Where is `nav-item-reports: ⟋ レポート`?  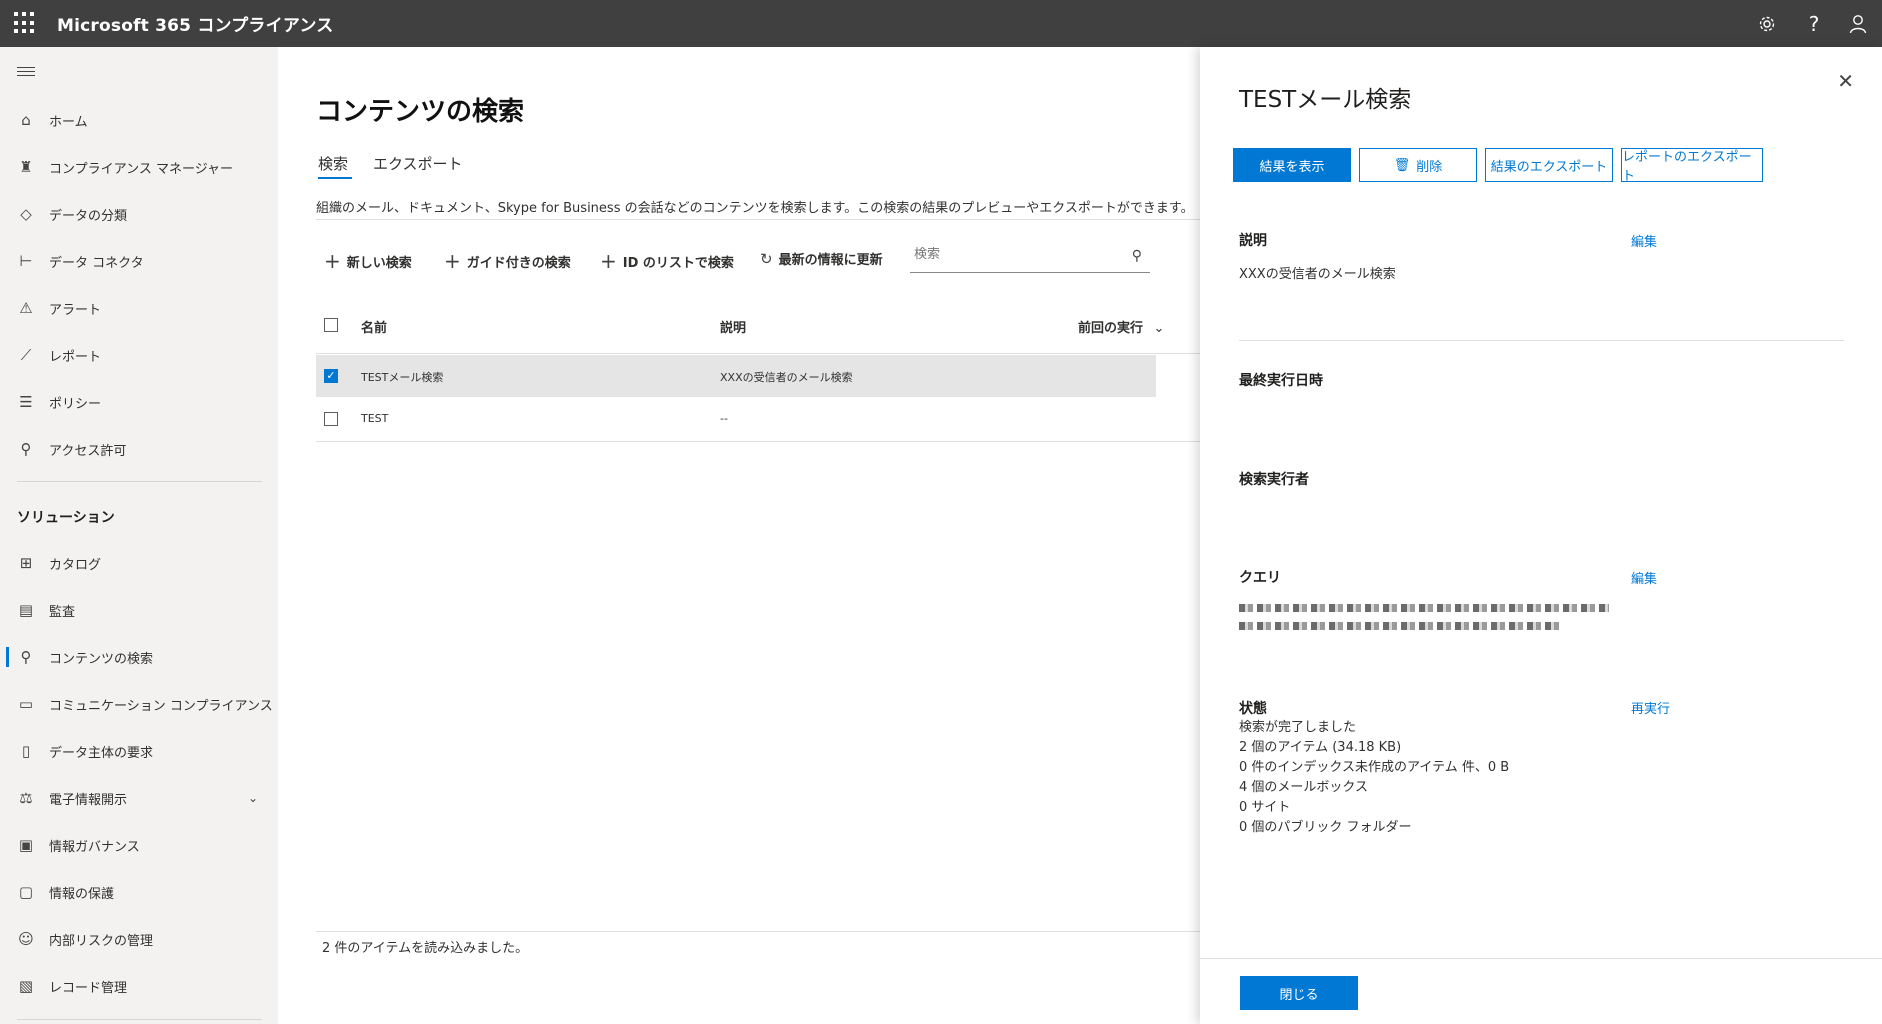
nav-item-reports: ⟋ レポート is located at coordinates (139, 355).